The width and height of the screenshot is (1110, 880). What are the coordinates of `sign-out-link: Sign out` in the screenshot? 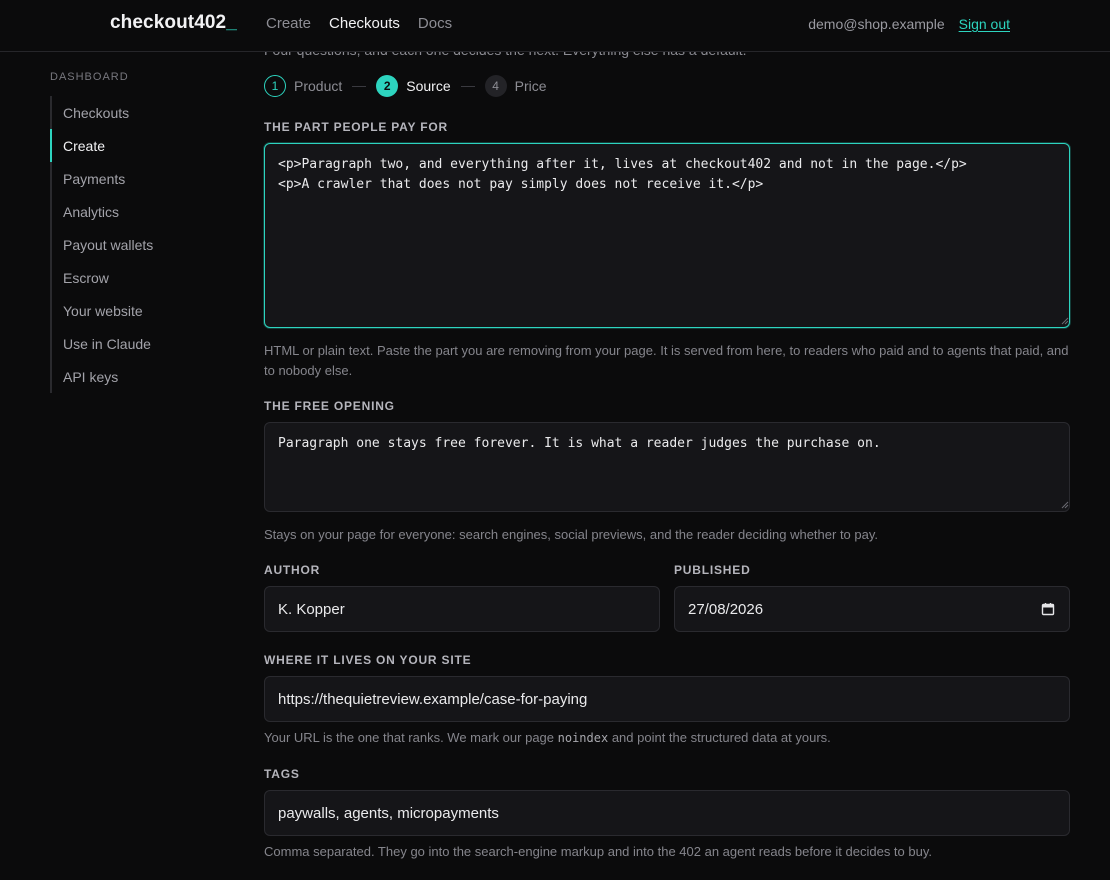 It's located at (984, 24).